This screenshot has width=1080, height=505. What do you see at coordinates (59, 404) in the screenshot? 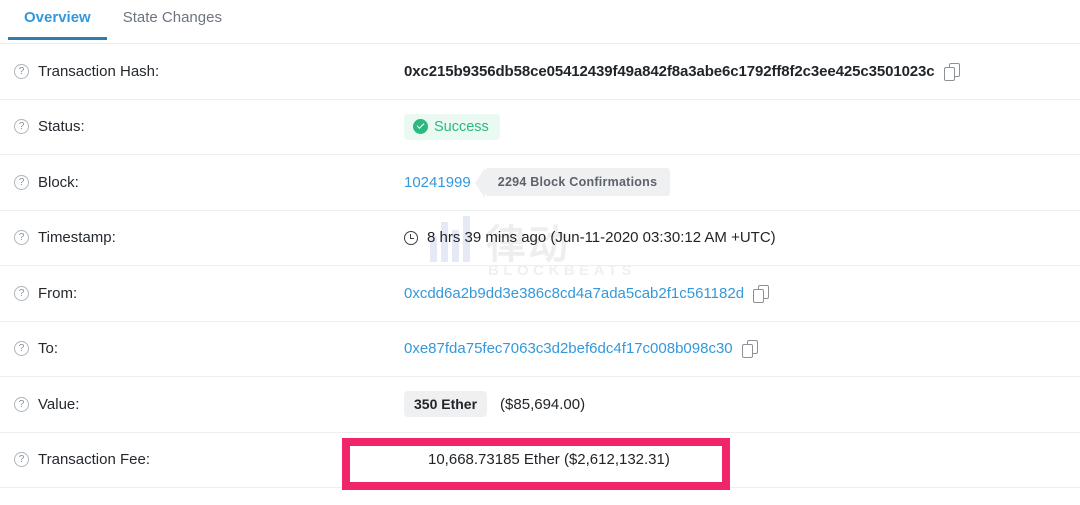
I see `row-label: Value:` at bounding box center [59, 404].